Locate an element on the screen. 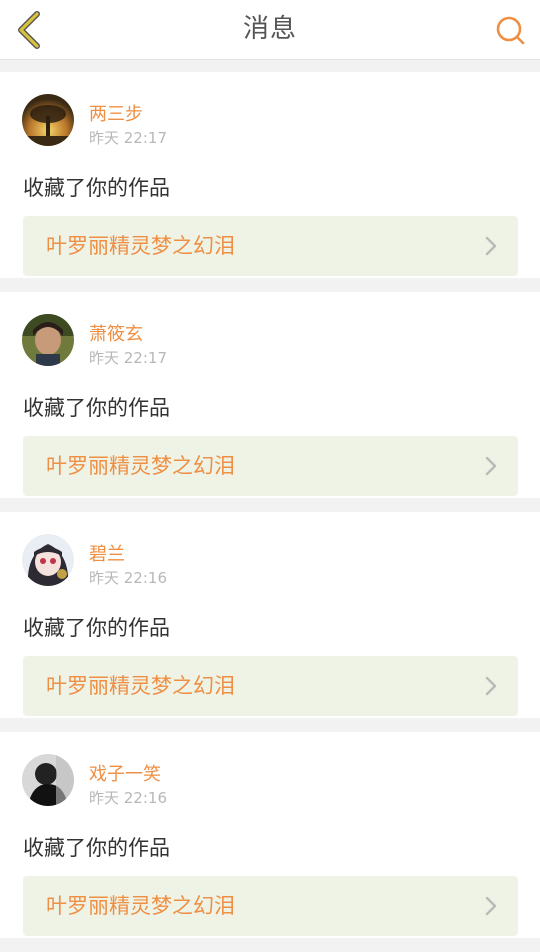 This screenshot has width=540, height=952. username: 碧兰 is located at coordinates (107, 553).